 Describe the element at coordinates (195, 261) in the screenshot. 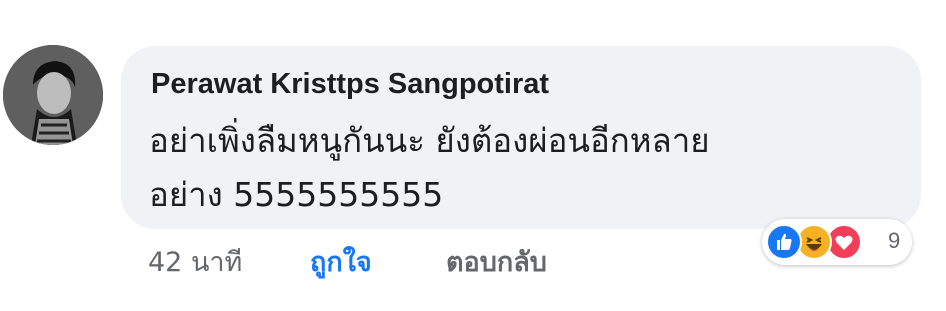

I see `comment-timestamp: 42 นาที` at that location.